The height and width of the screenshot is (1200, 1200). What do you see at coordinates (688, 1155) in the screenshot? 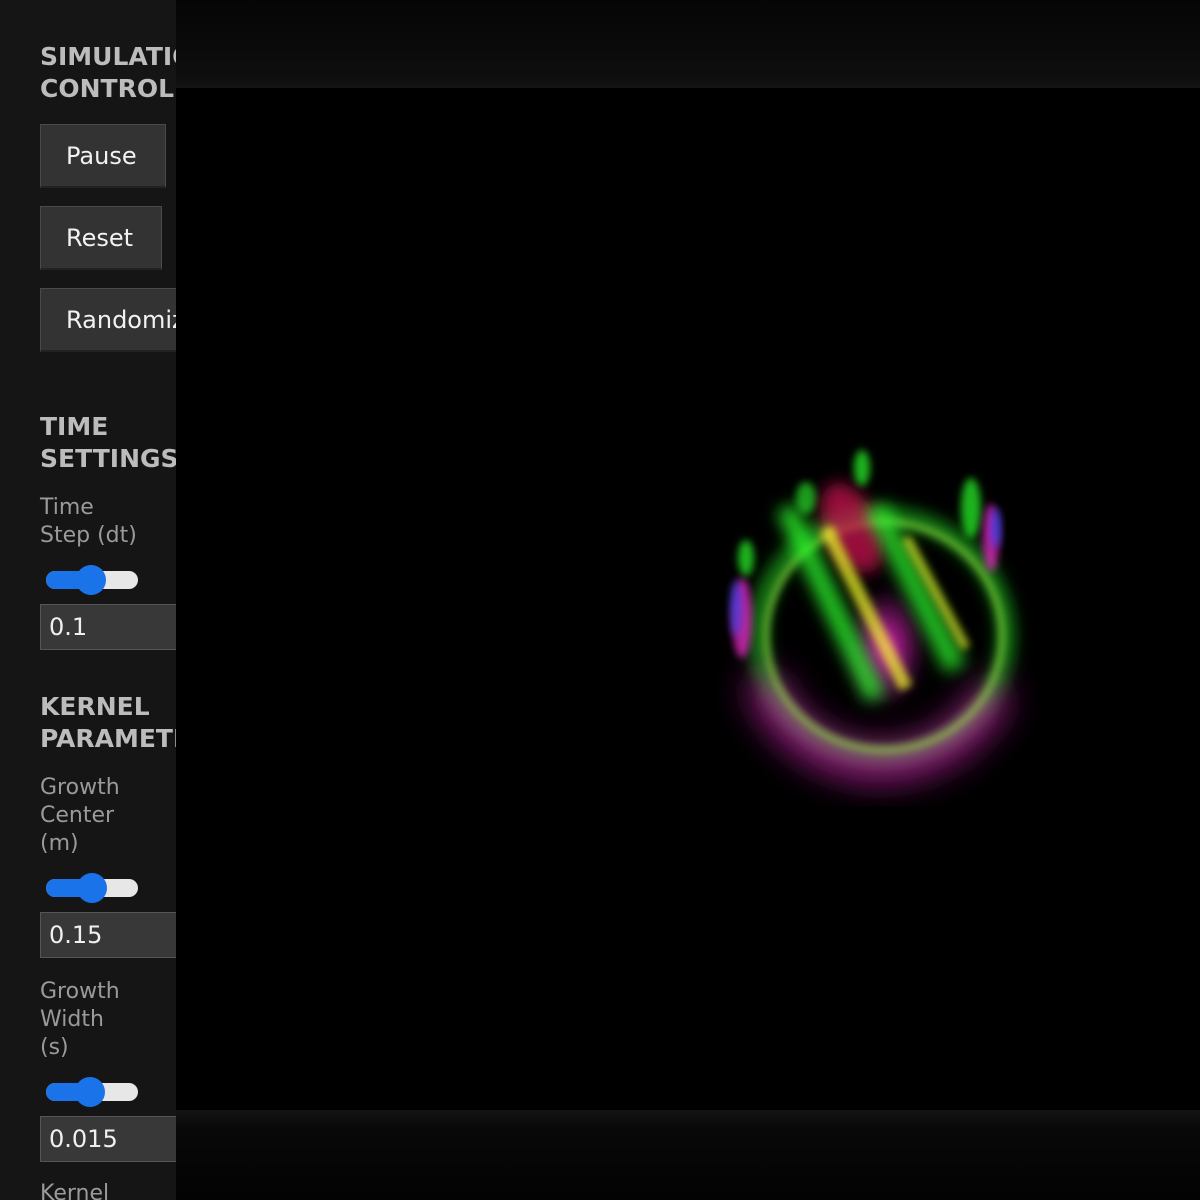
I see `canvas-bottom-band` at bounding box center [688, 1155].